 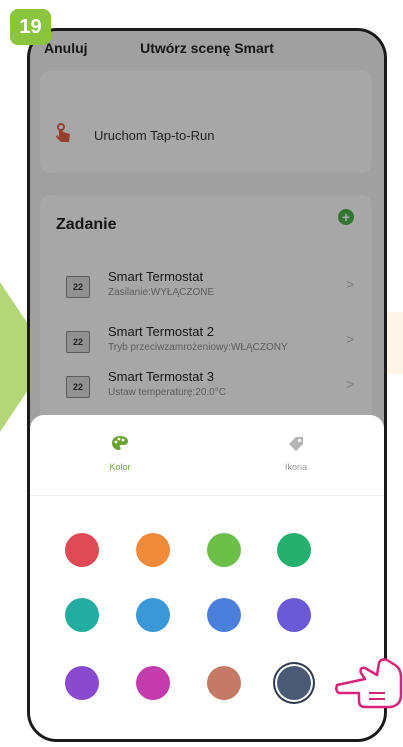 What do you see at coordinates (30, 27) in the screenshot?
I see `step-badge: 19` at bounding box center [30, 27].